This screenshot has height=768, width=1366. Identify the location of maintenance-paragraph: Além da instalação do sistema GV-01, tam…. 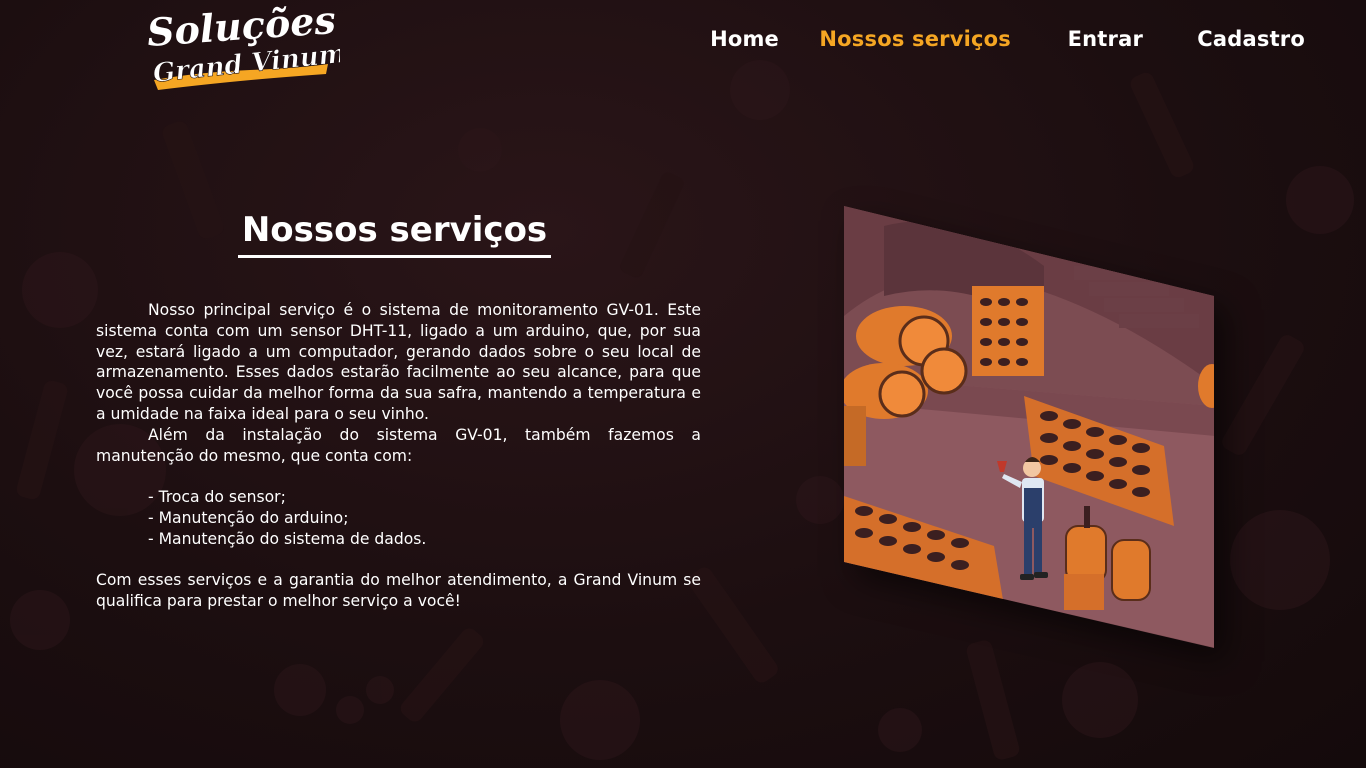
(398, 445).